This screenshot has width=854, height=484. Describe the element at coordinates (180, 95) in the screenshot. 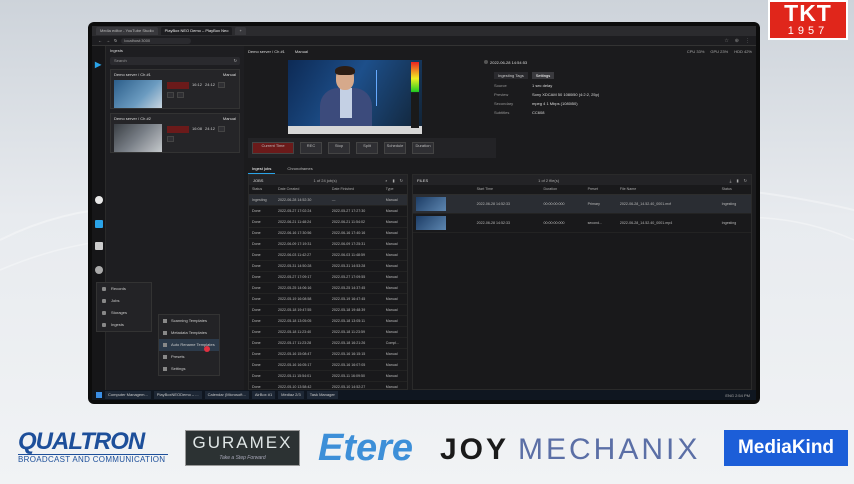

I see `split-button` at that location.